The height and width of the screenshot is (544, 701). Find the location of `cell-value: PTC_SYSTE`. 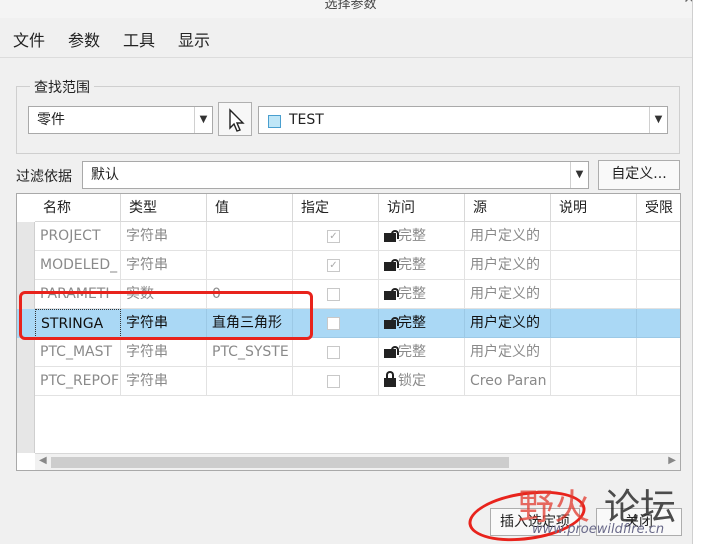

cell-value: PTC_SYSTE is located at coordinates (250, 352).